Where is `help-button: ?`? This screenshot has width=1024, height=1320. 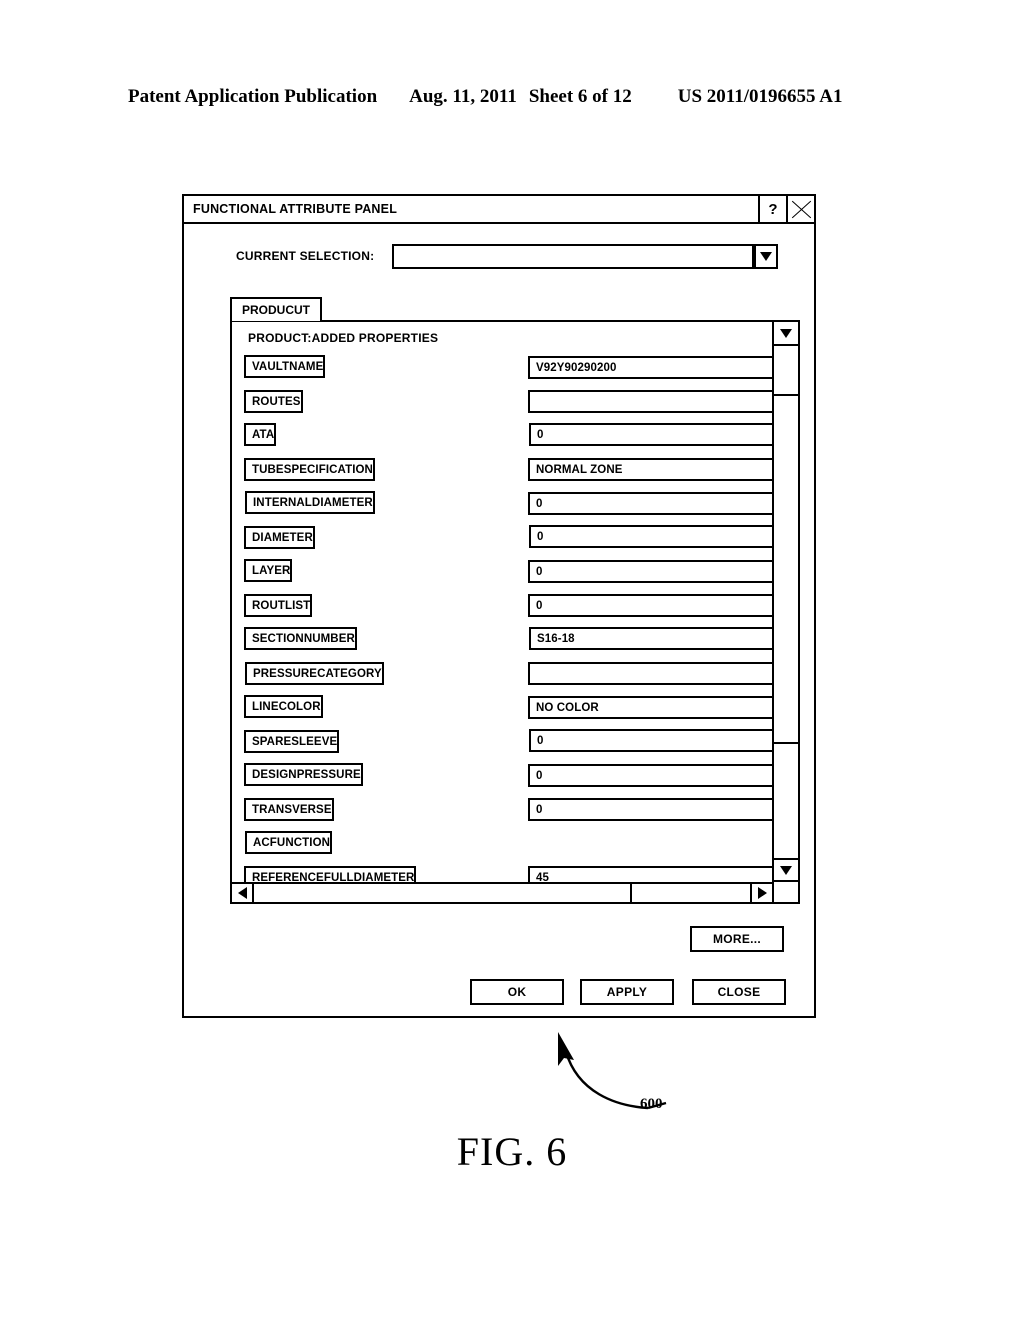 help-button: ? is located at coordinates (772, 209).